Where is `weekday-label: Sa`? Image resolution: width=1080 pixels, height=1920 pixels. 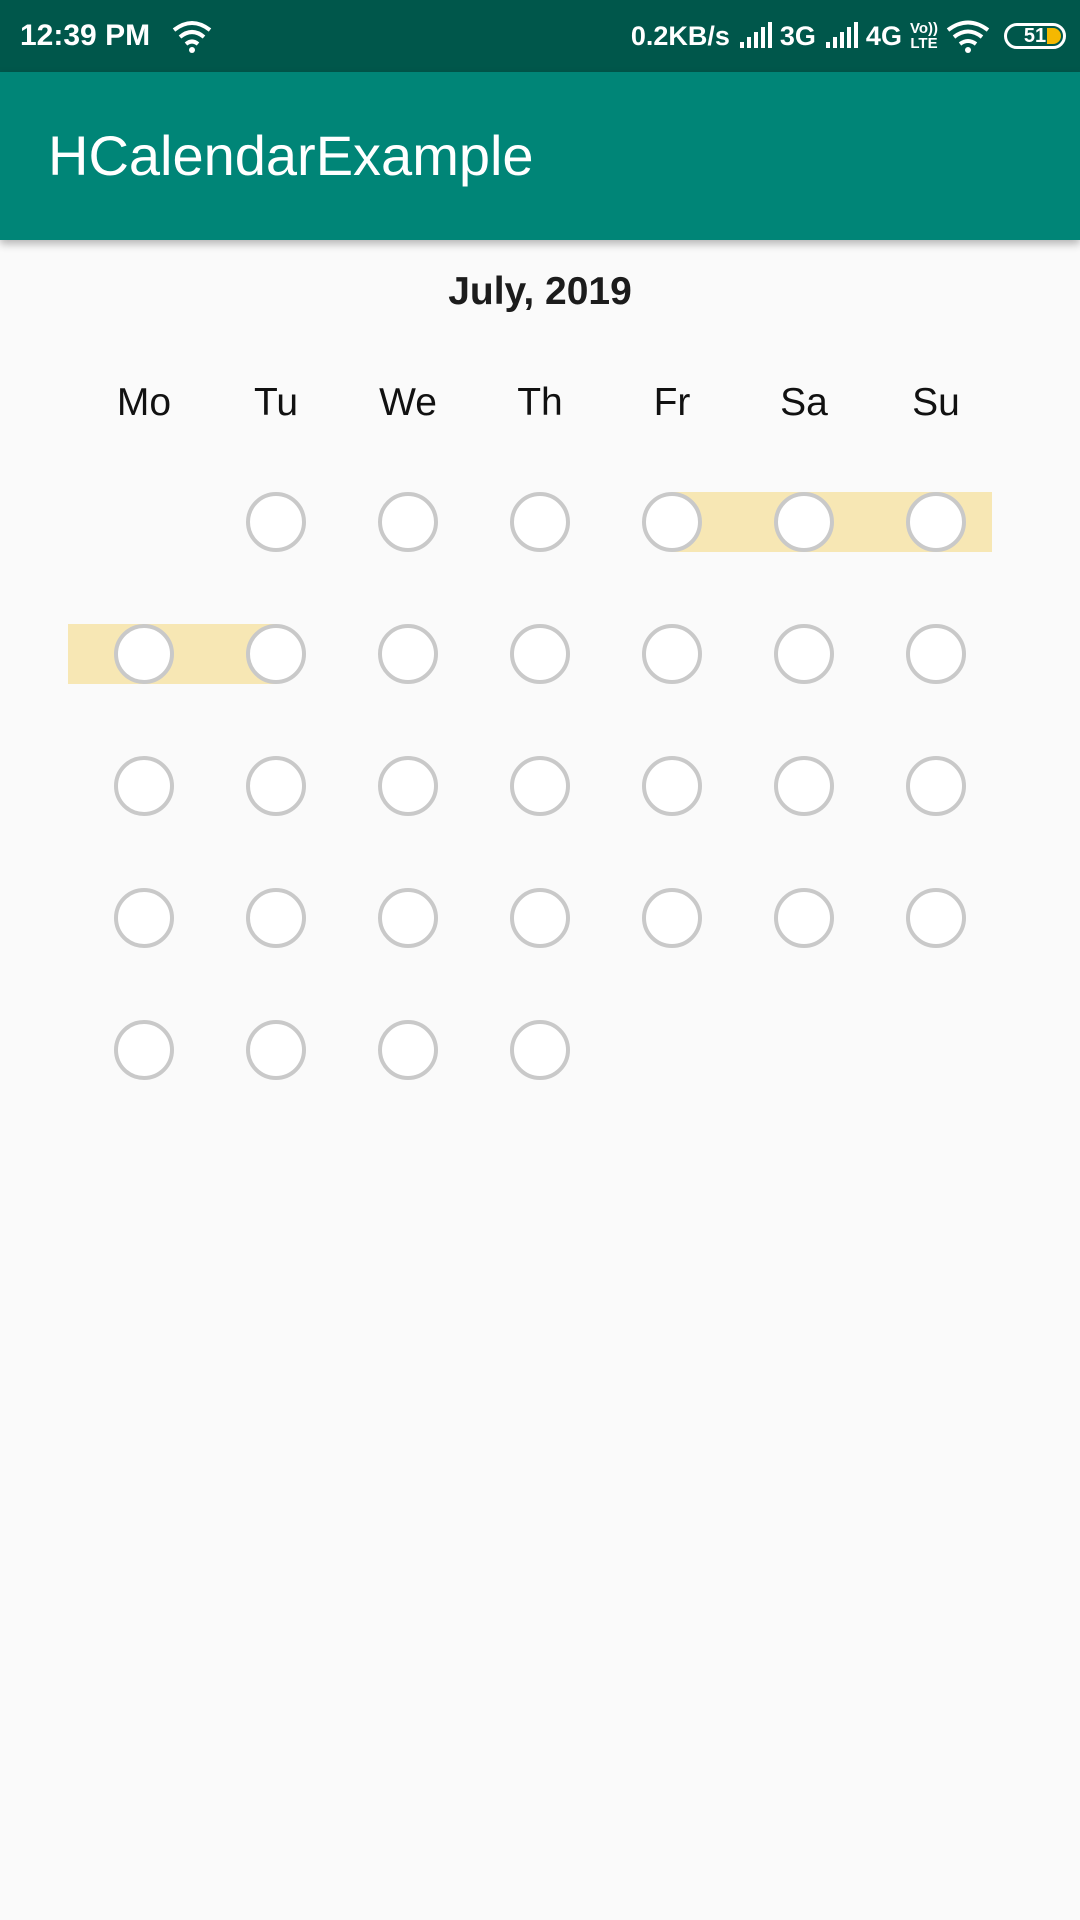 weekday-label: Sa is located at coordinates (804, 402).